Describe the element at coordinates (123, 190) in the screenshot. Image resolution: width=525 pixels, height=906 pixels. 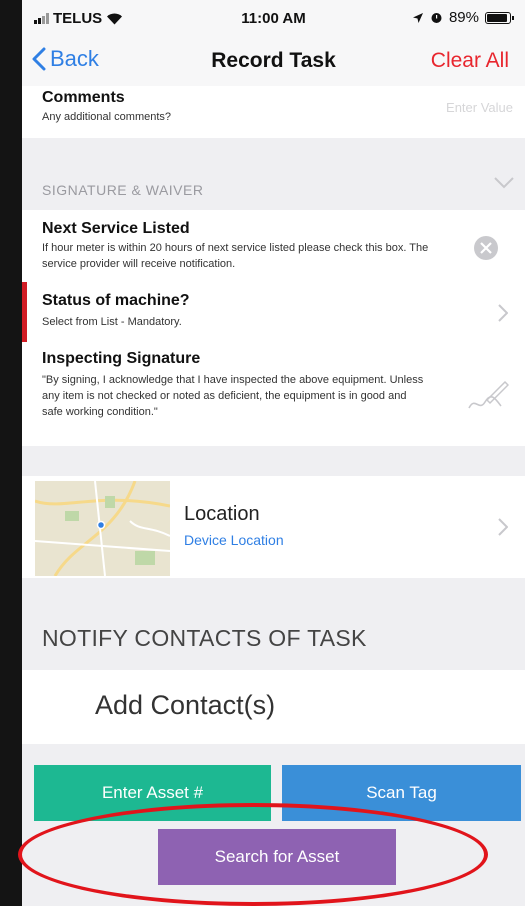
I see `section-header-label: SIGNATURE & WAIVER` at that location.